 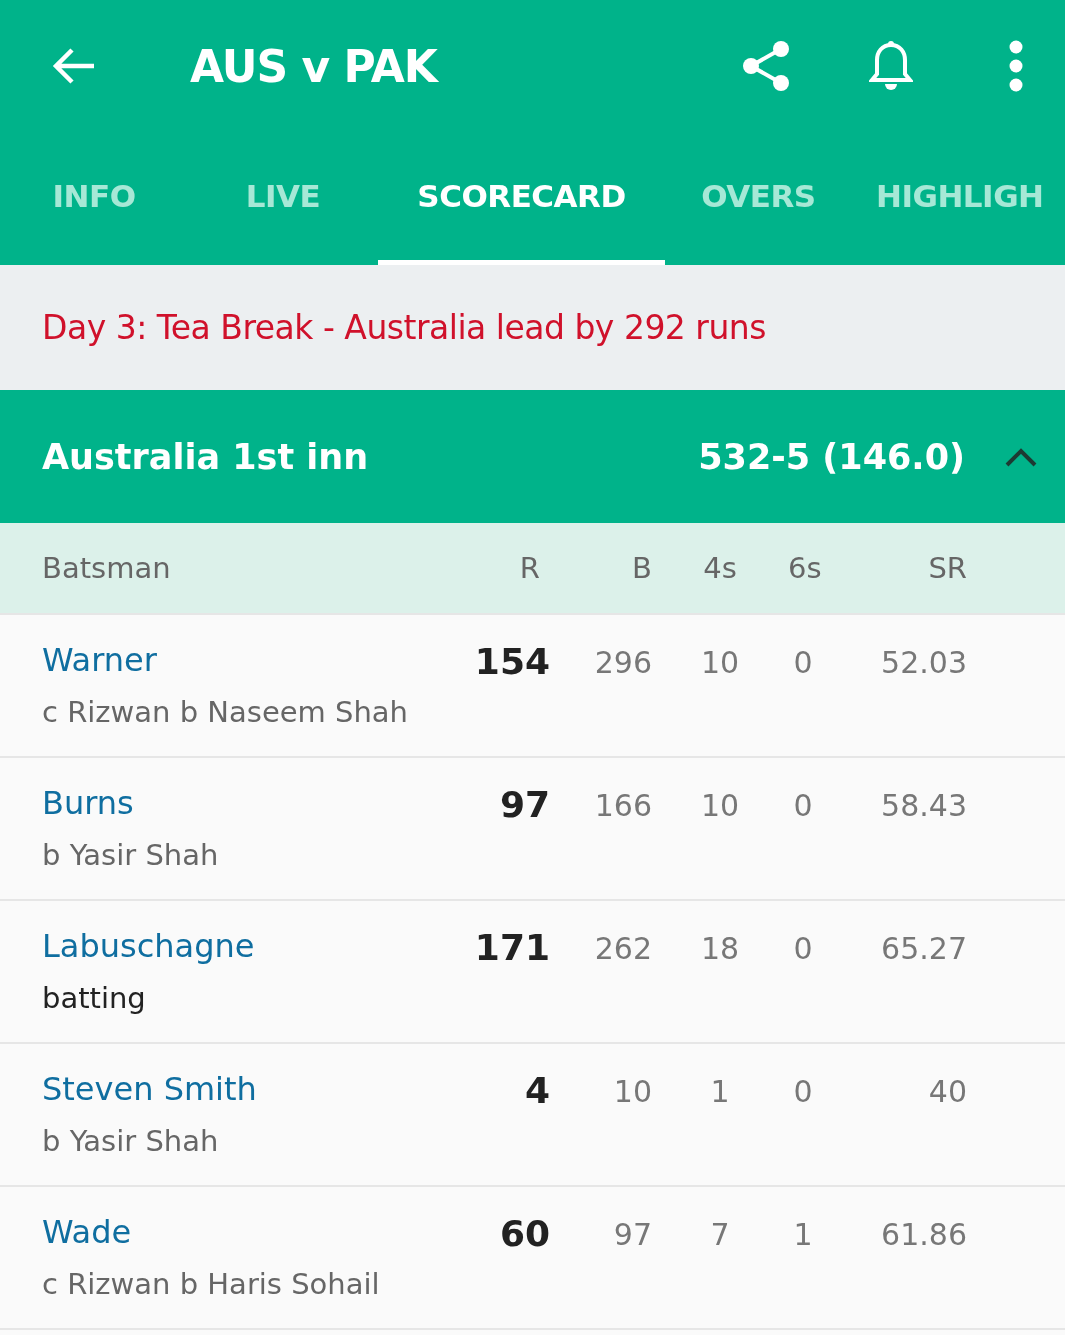 What do you see at coordinates (511, 947) in the screenshot?
I see `table-cell-text: 171` at bounding box center [511, 947].